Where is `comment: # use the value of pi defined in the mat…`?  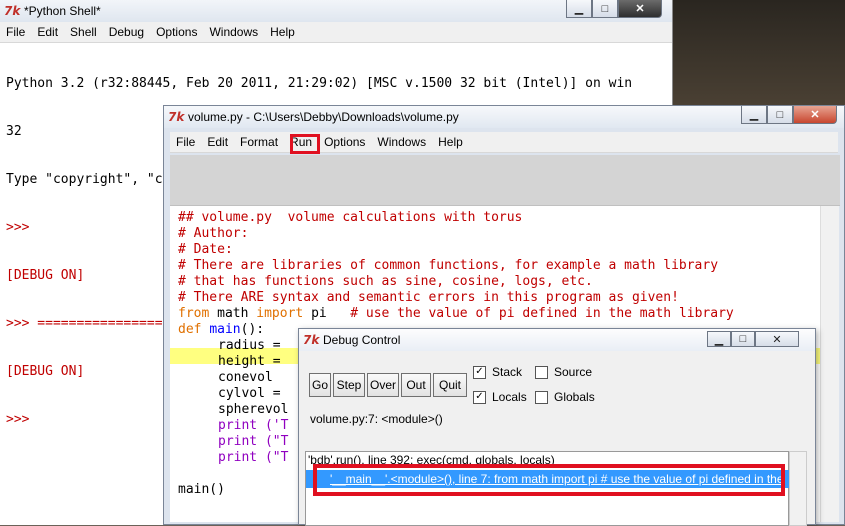
comment: # use the value of pi defined in the mat… is located at coordinates (542, 313).